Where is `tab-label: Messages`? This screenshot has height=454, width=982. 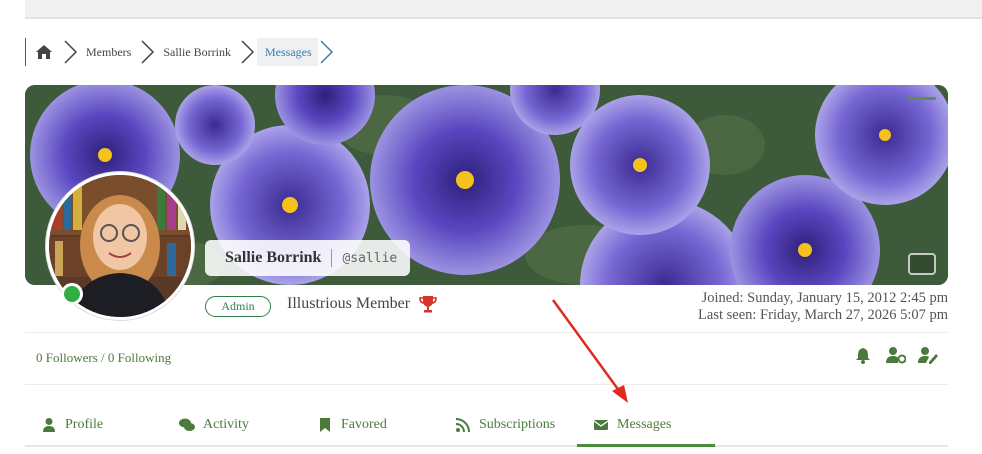 tab-label: Messages is located at coordinates (644, 424).